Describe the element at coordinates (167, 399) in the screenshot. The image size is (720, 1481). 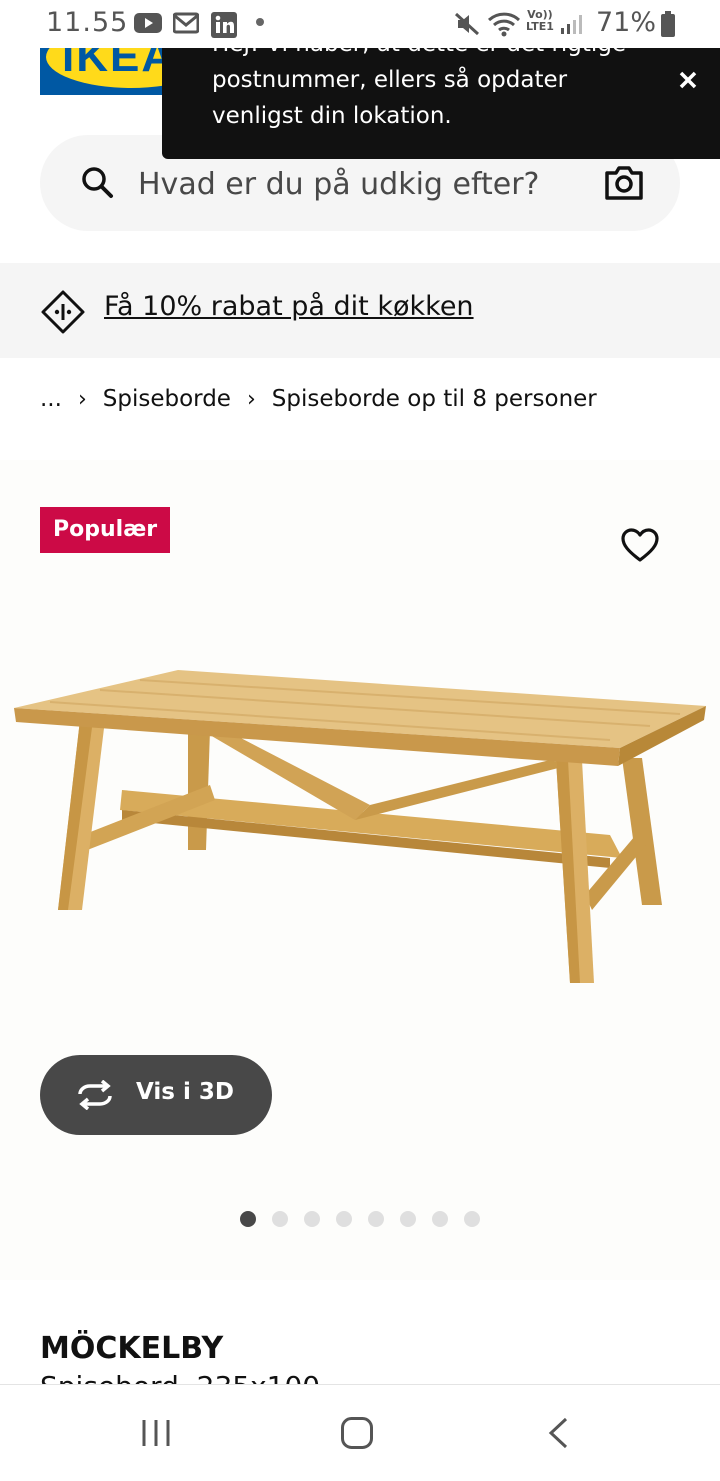
I see `breadcrumb-item-spiseborde: Spiseborde` at that location.